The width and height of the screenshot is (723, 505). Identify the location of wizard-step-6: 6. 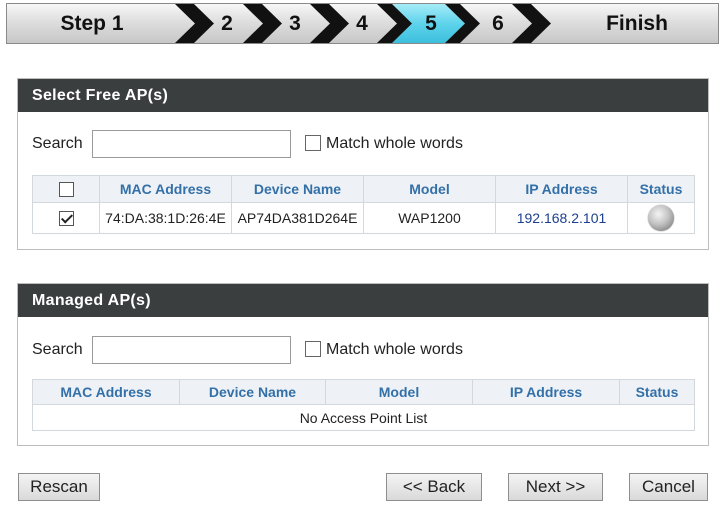
(498, 23).